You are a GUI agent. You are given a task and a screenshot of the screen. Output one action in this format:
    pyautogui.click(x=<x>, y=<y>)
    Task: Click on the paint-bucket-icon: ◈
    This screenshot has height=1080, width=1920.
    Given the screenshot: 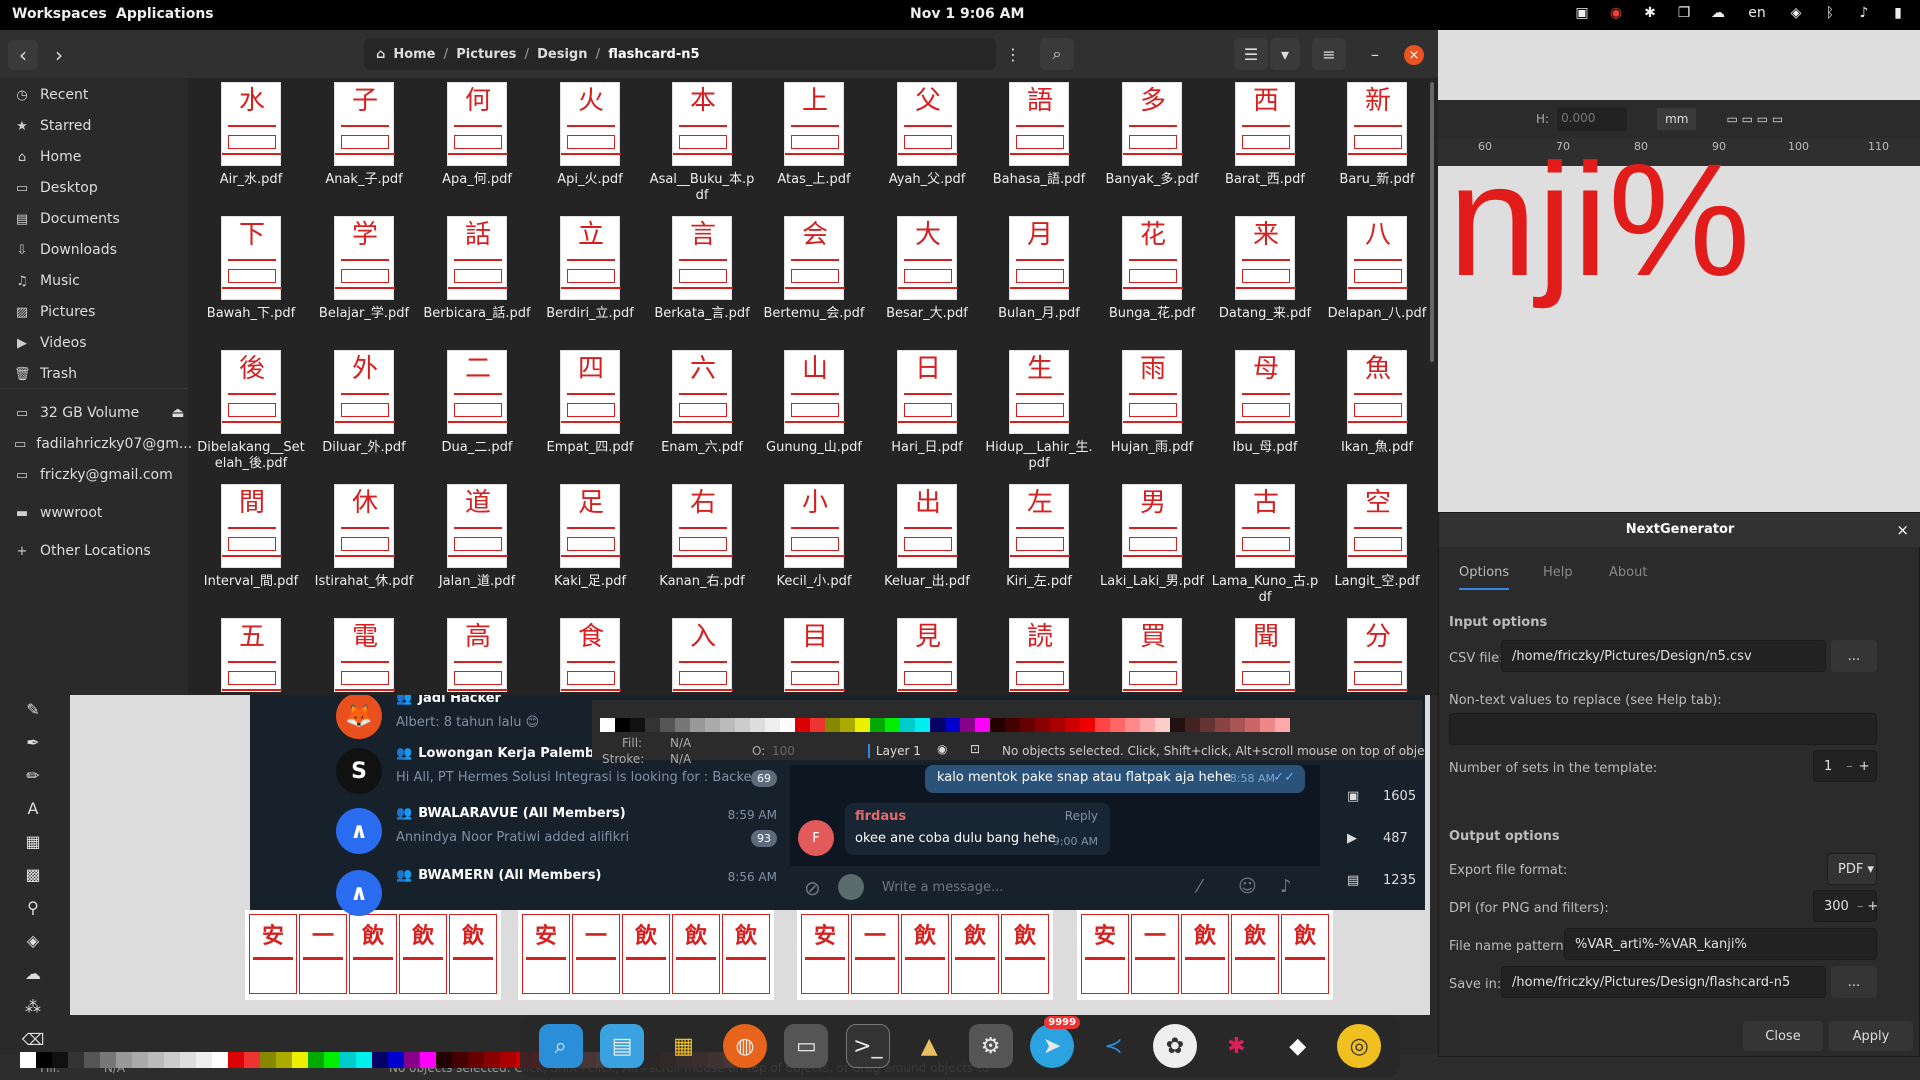 What is the action you would take?
    pyautogui.click(x=33, y=940)
    